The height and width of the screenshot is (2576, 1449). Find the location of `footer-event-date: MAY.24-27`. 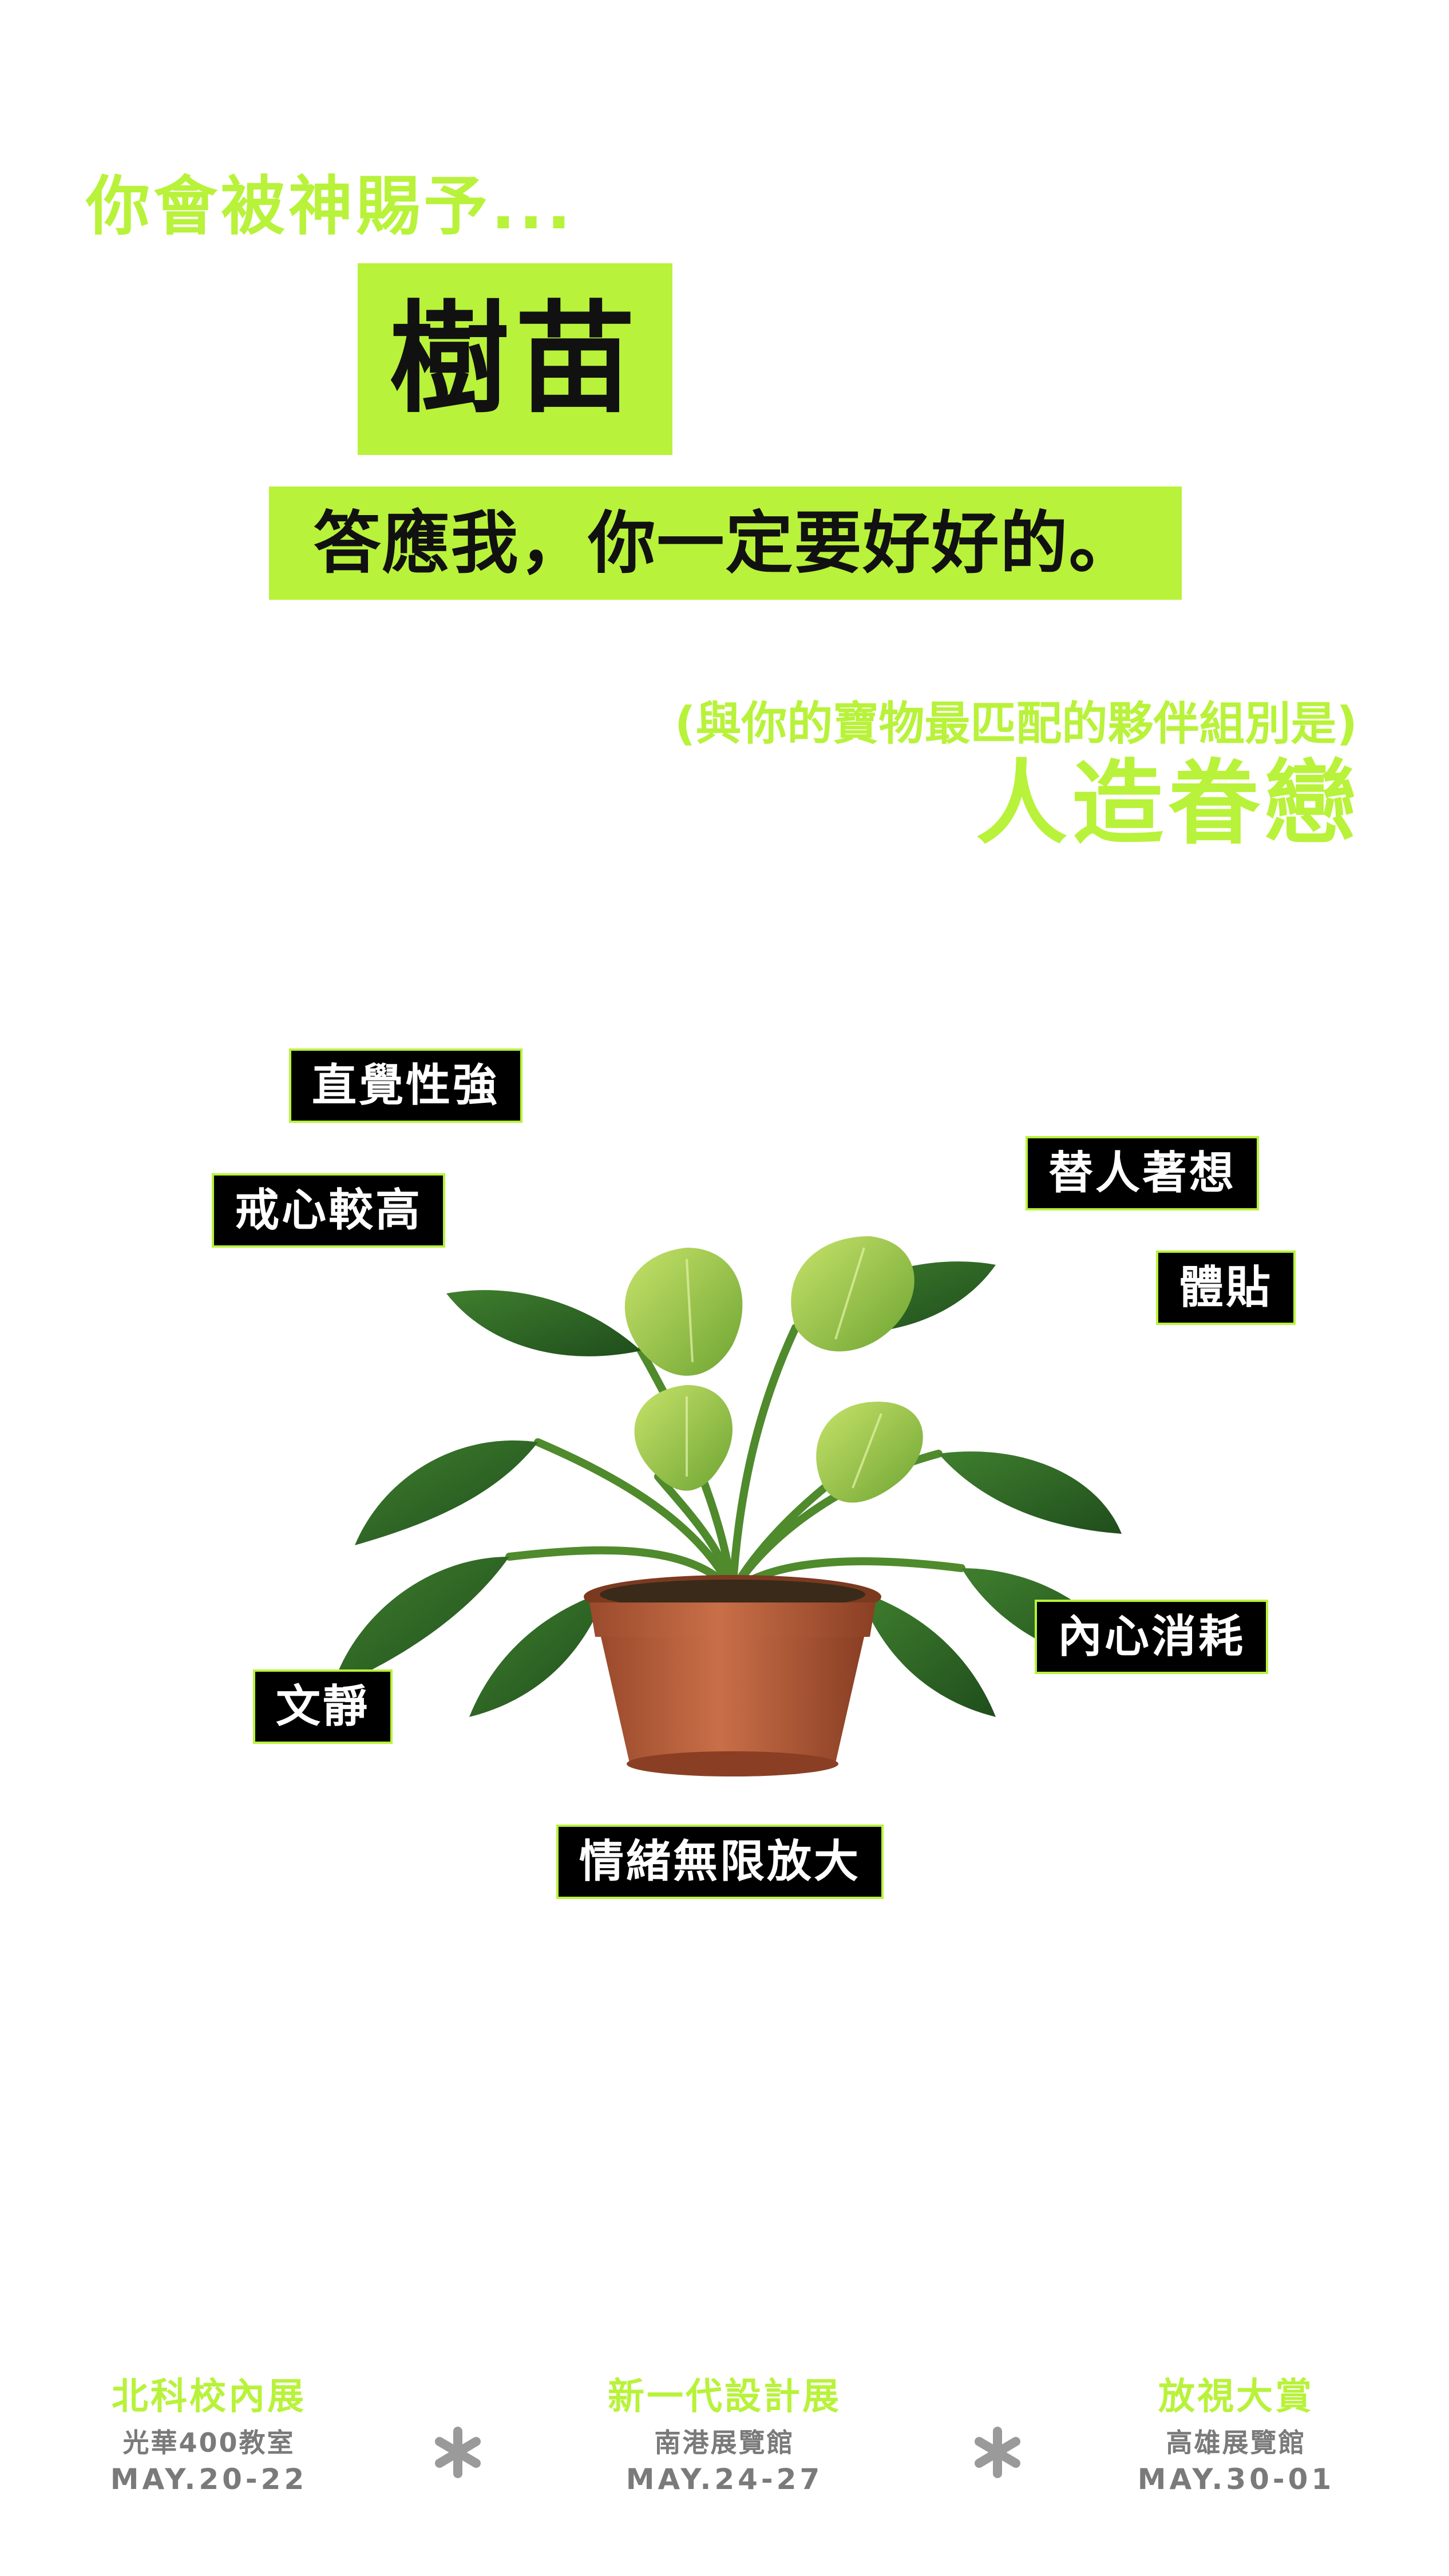

footer-event-date: MAY.24-27 is located at coordinates (724, 2479).